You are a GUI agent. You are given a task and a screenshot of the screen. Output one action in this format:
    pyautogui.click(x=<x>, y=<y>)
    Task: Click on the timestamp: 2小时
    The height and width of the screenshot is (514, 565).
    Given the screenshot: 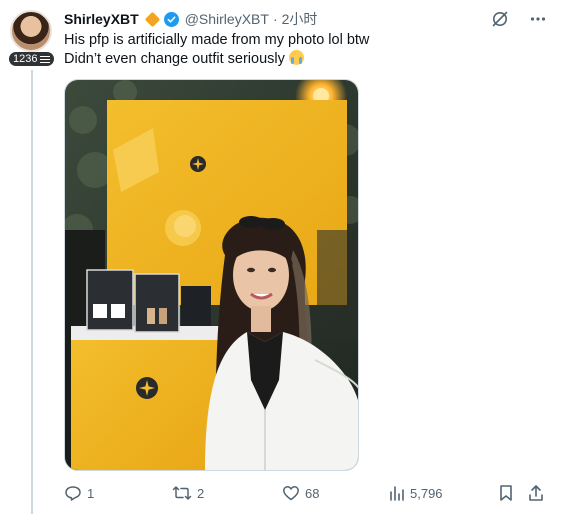 What is the action you would take?
    pyautogui.click(x=300, y=19)
    